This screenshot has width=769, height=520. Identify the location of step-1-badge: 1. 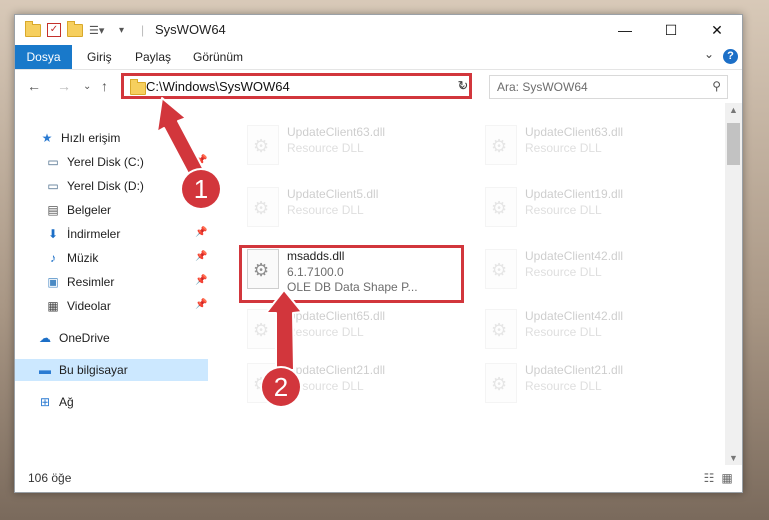
(201, 189).